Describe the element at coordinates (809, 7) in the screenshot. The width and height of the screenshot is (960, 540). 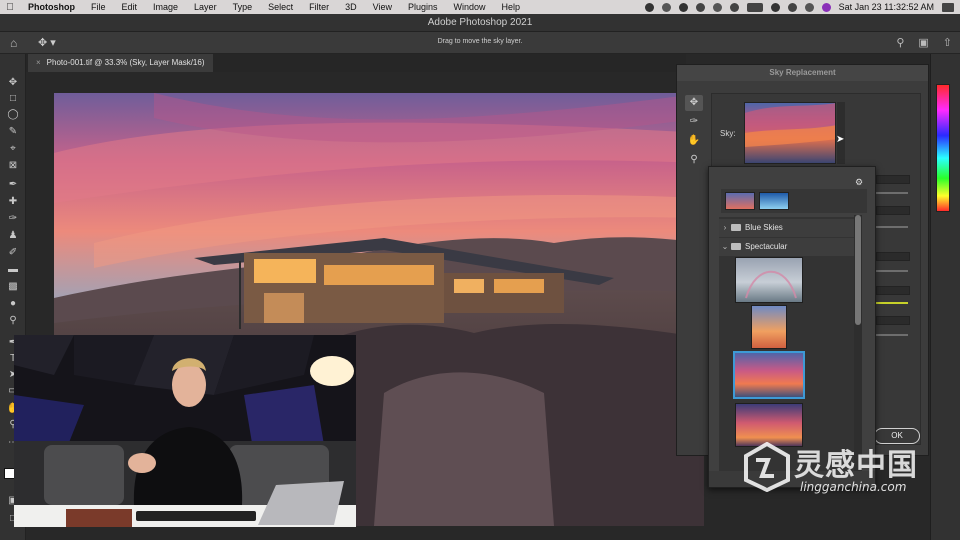
I see `control-center-icon` at that location.